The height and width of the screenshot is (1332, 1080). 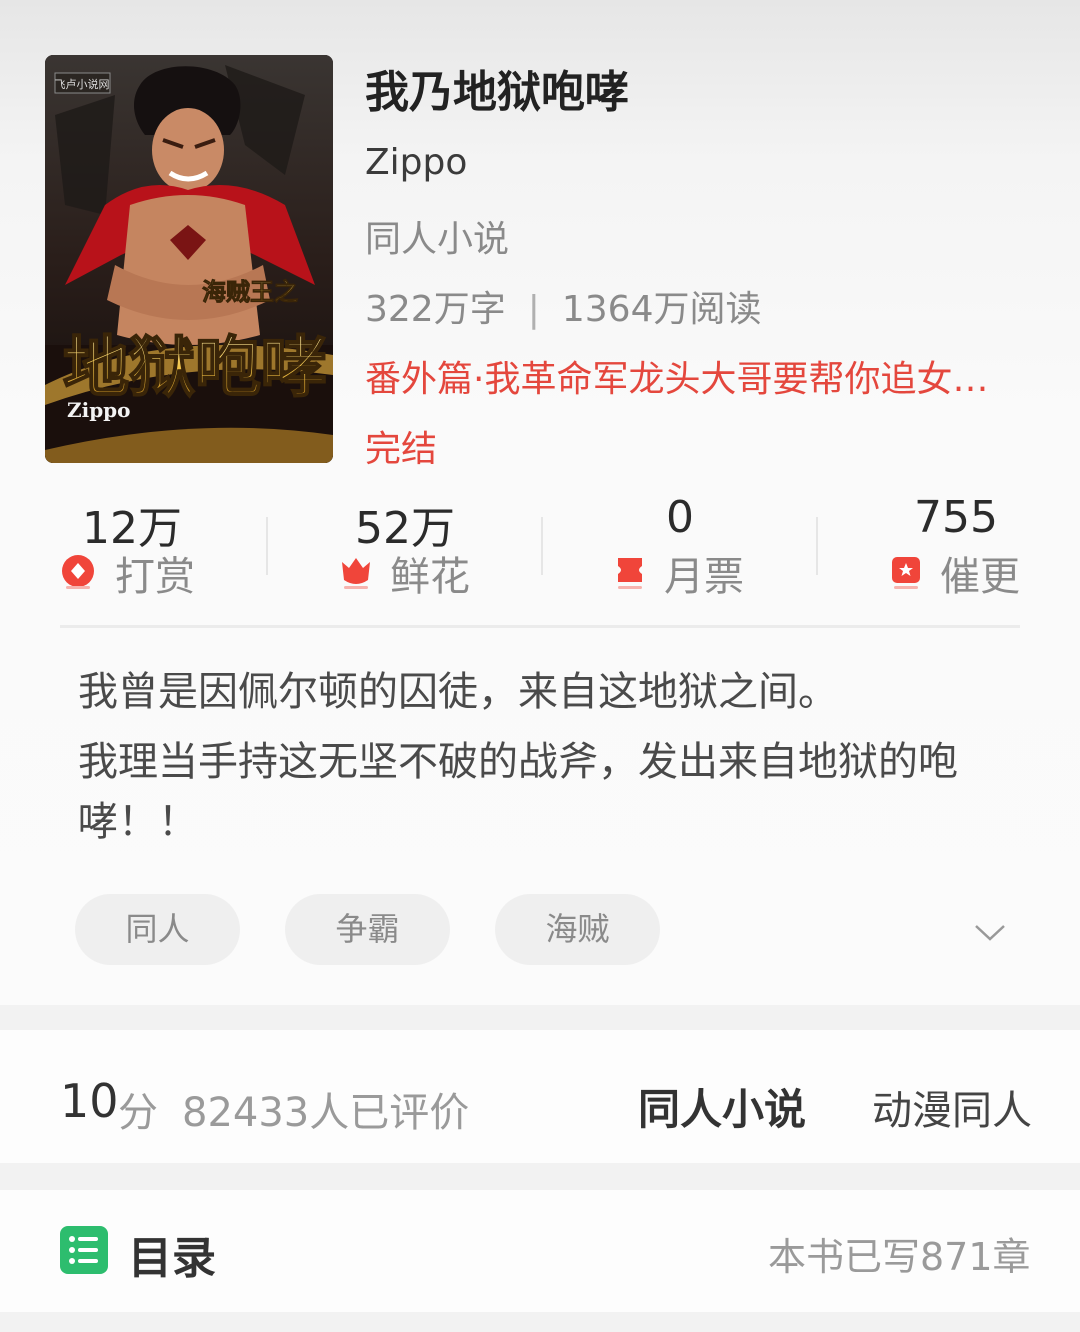 What do you see at coordinates (155, 577) in the screenshot?
I see `metric-label: 打赏` at bounding box center [155, 577].